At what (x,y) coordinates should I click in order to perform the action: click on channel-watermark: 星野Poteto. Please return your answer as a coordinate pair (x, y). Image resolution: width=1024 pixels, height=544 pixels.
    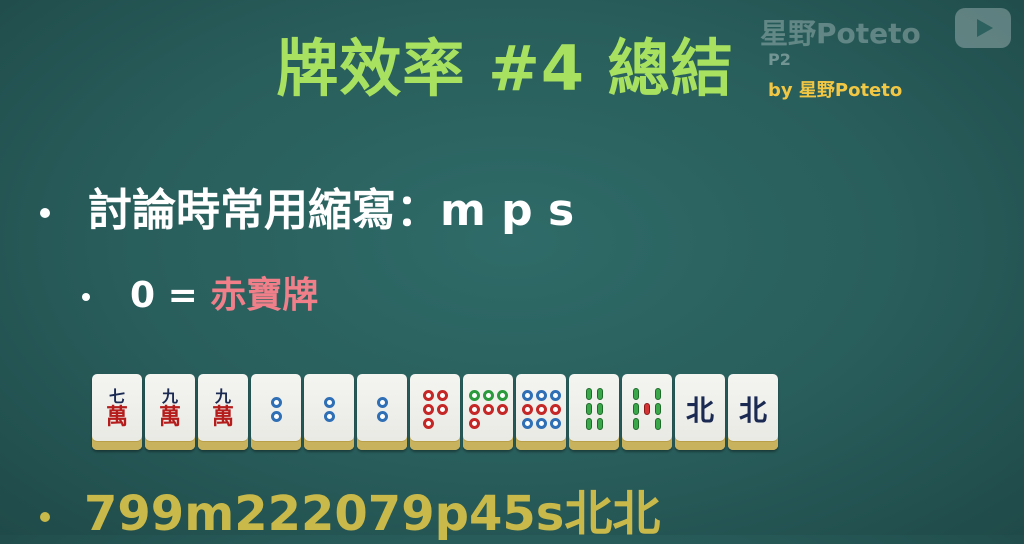
    Looking at the image, I should click on (840, 33).